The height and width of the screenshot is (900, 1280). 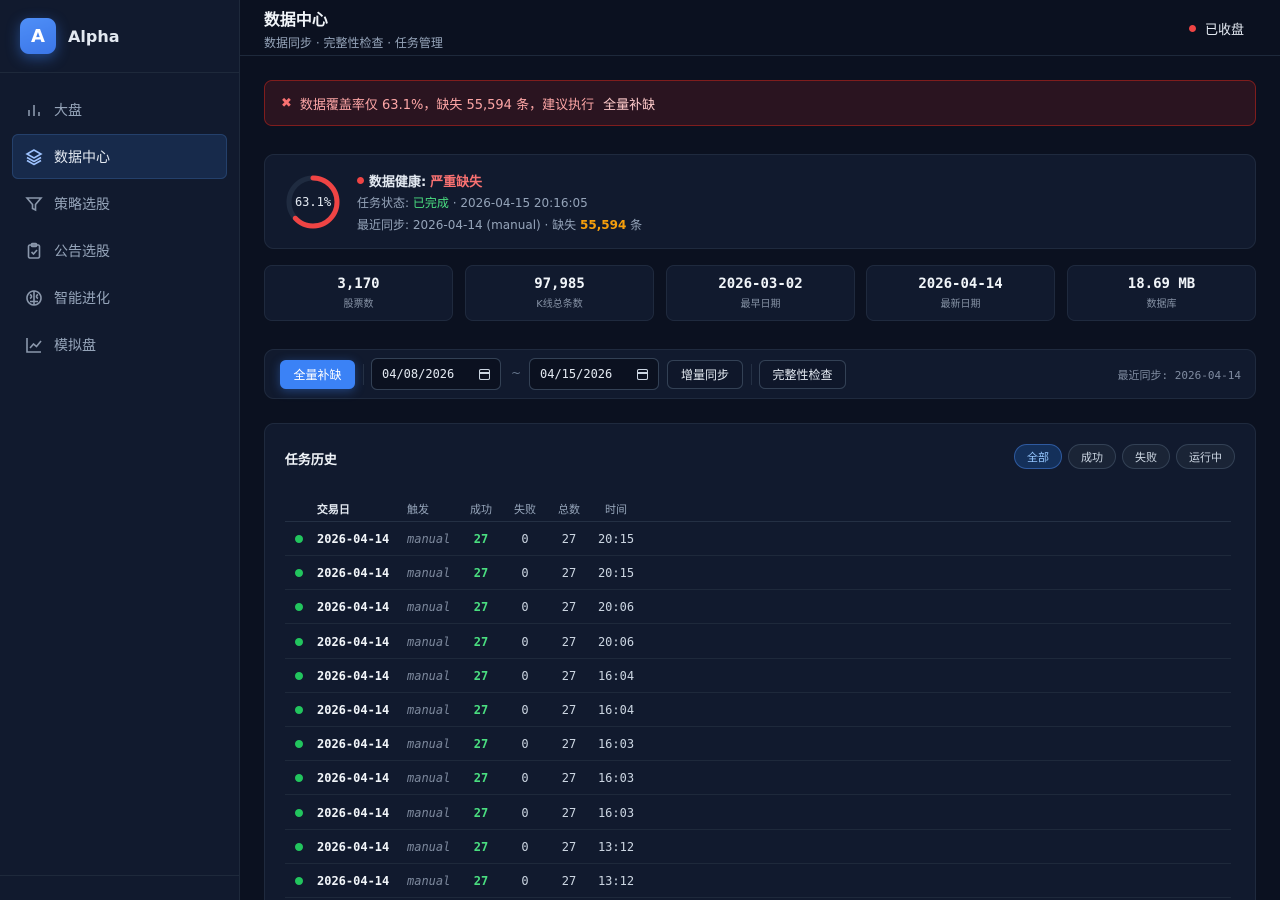 What do you see at coordinates (569, 509) in the screenshot?
I see `column-header-total: 总数` at bounding box center [569, 509].